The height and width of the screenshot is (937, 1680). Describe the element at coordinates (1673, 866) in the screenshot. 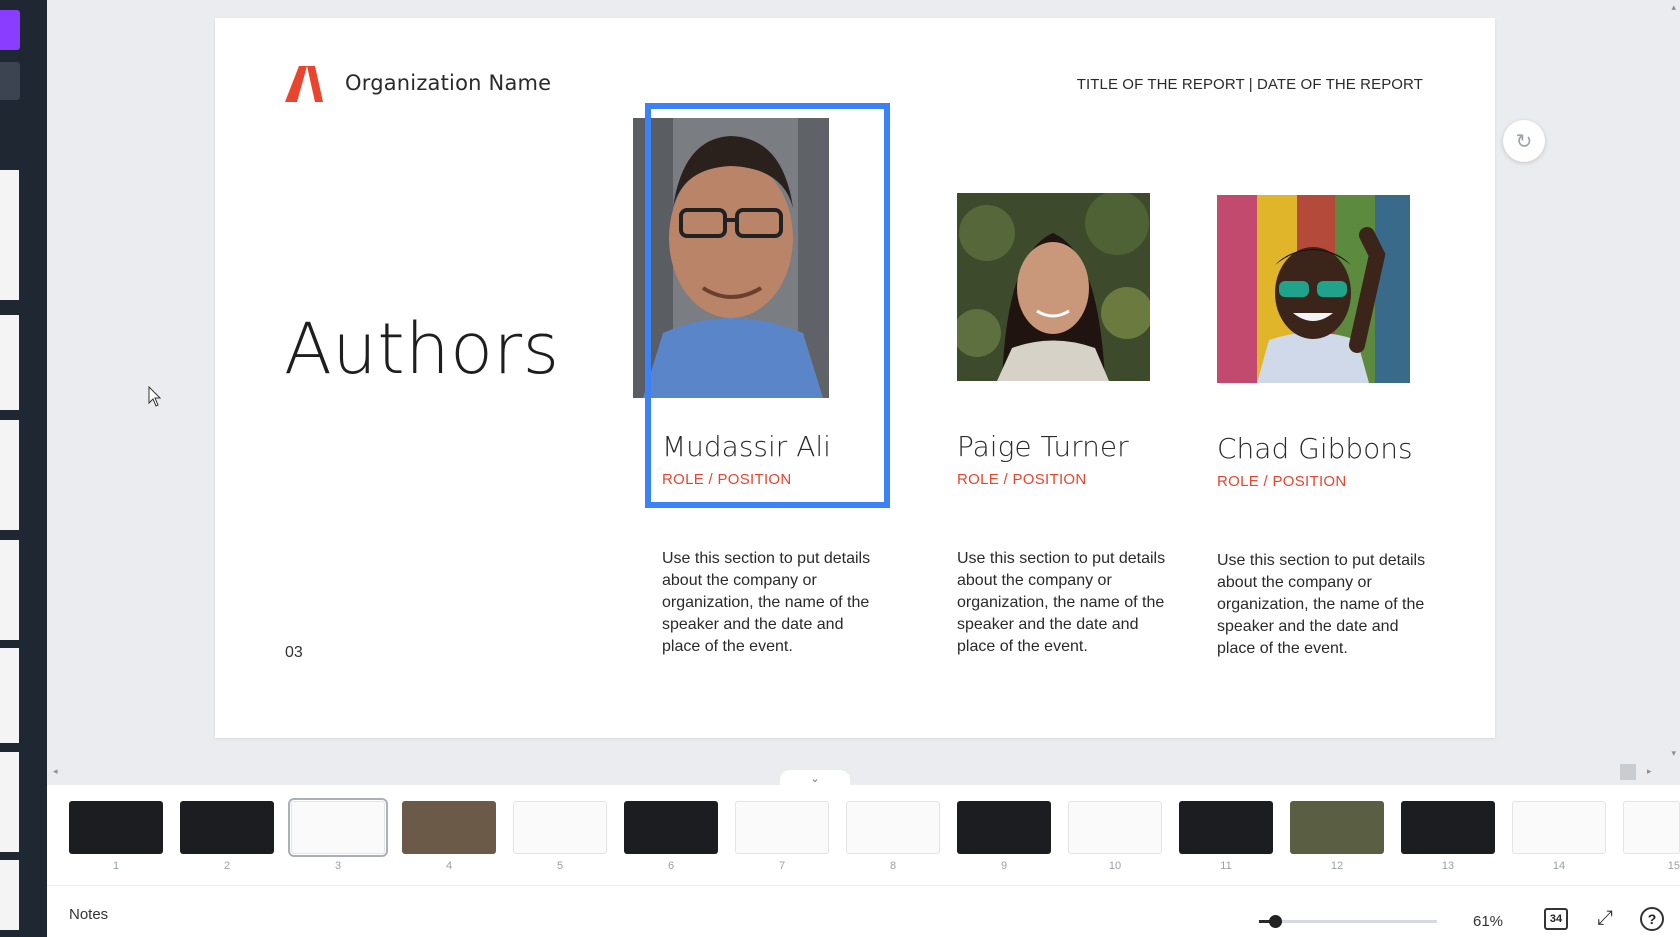

I see `slide-number: 15` at that location.